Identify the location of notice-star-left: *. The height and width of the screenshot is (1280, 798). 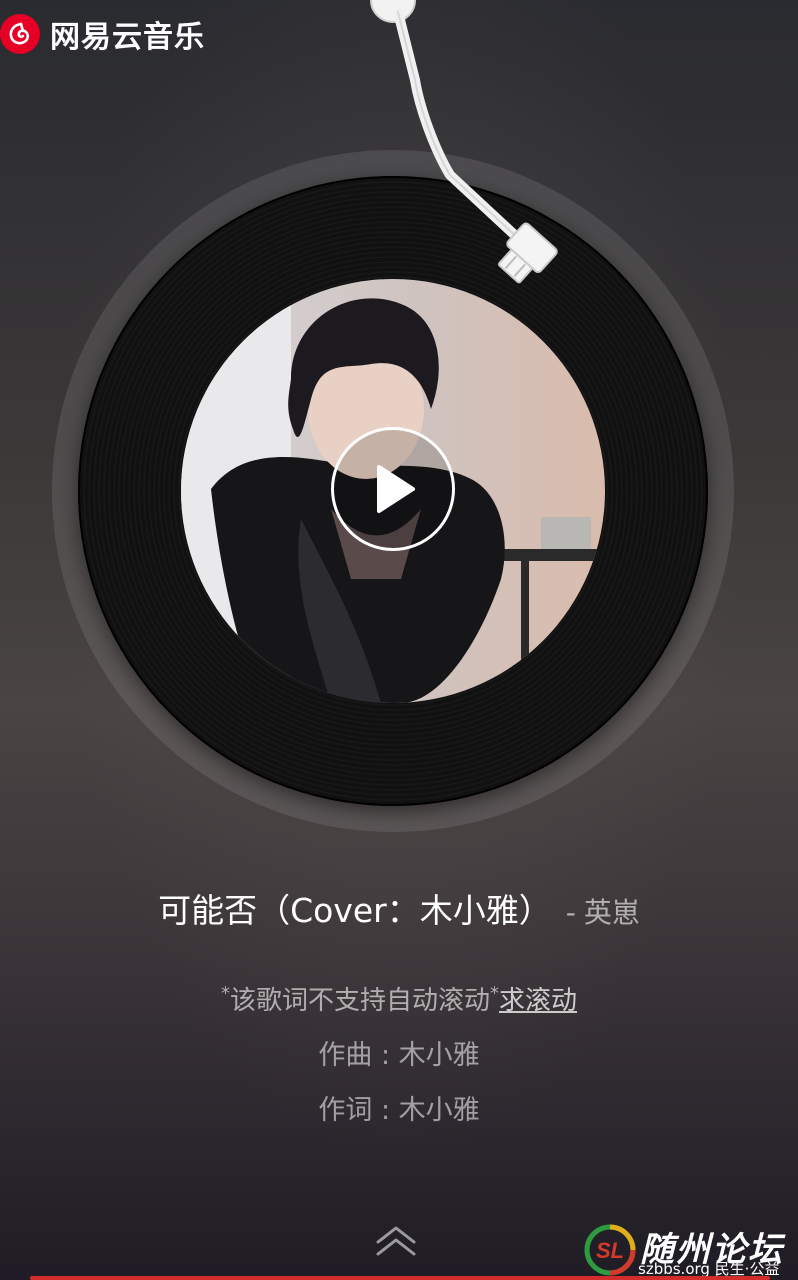
(225, 993).